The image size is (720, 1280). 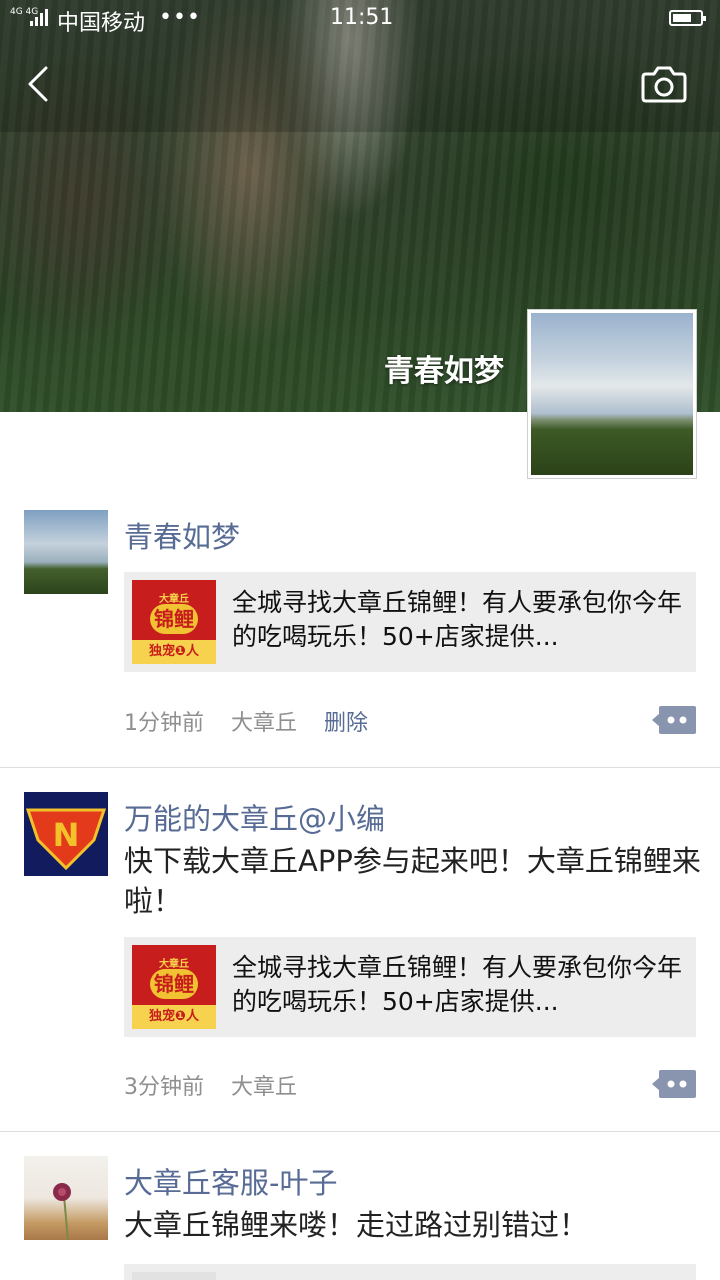 I want to click on status-bar: 4G 4G 中国移动 ••• 11:51, so click(x=360, y=19).